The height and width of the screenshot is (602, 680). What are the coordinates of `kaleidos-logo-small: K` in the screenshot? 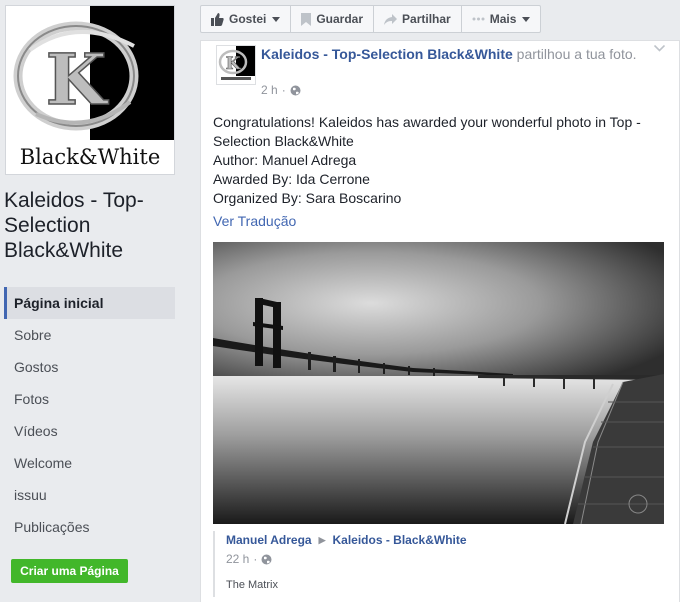 It's located at (236, 63).